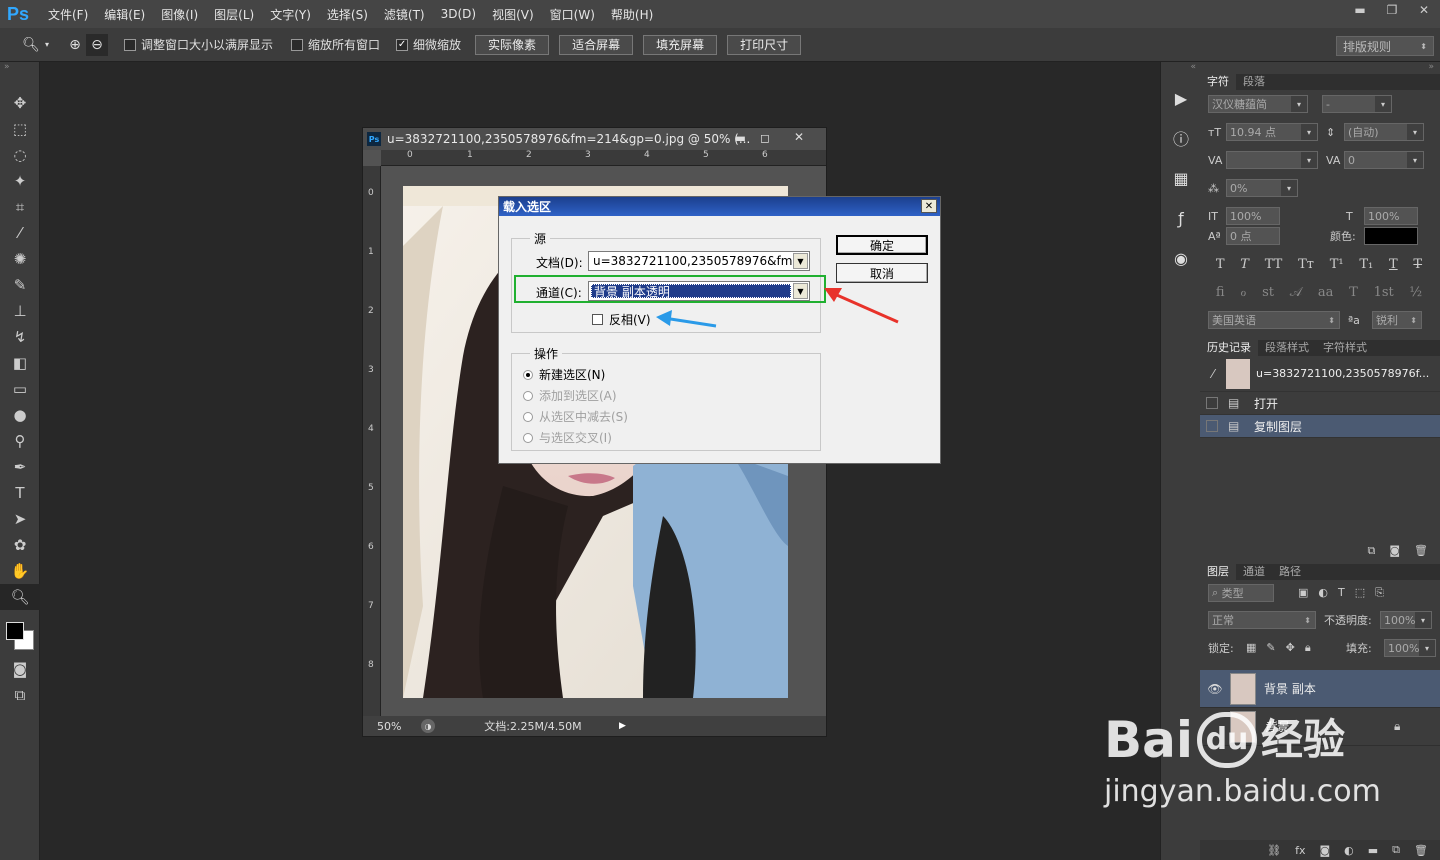 The height and width of the screenshot is (860, 1440). What do you see at coordinates (1366, 264) in the screenshot?
I see `subscript-icon: T₁` at bounding box center [1366, 264].